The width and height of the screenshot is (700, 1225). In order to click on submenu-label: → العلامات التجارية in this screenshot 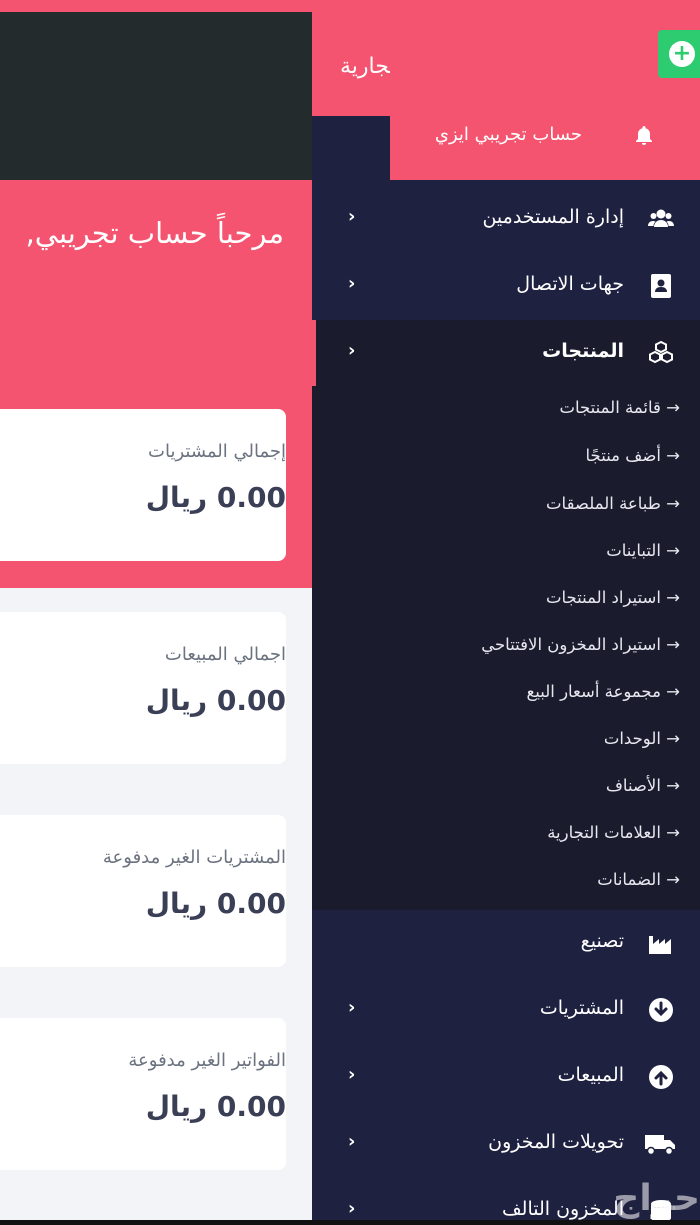, I will do `click(613, 832)`.